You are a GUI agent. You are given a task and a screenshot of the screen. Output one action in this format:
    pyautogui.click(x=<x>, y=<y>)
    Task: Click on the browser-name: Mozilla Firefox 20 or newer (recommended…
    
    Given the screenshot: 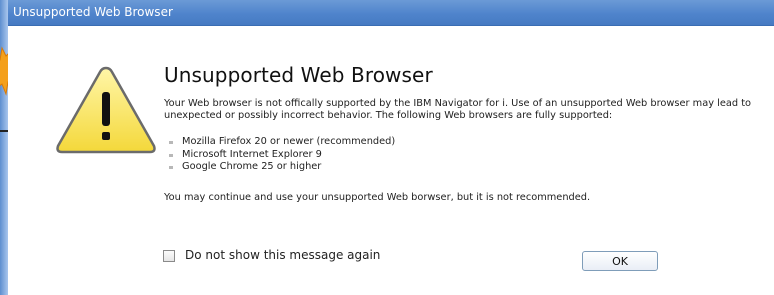 What is the action you would take?
    pyautogui.click(x=289, y=141)
    